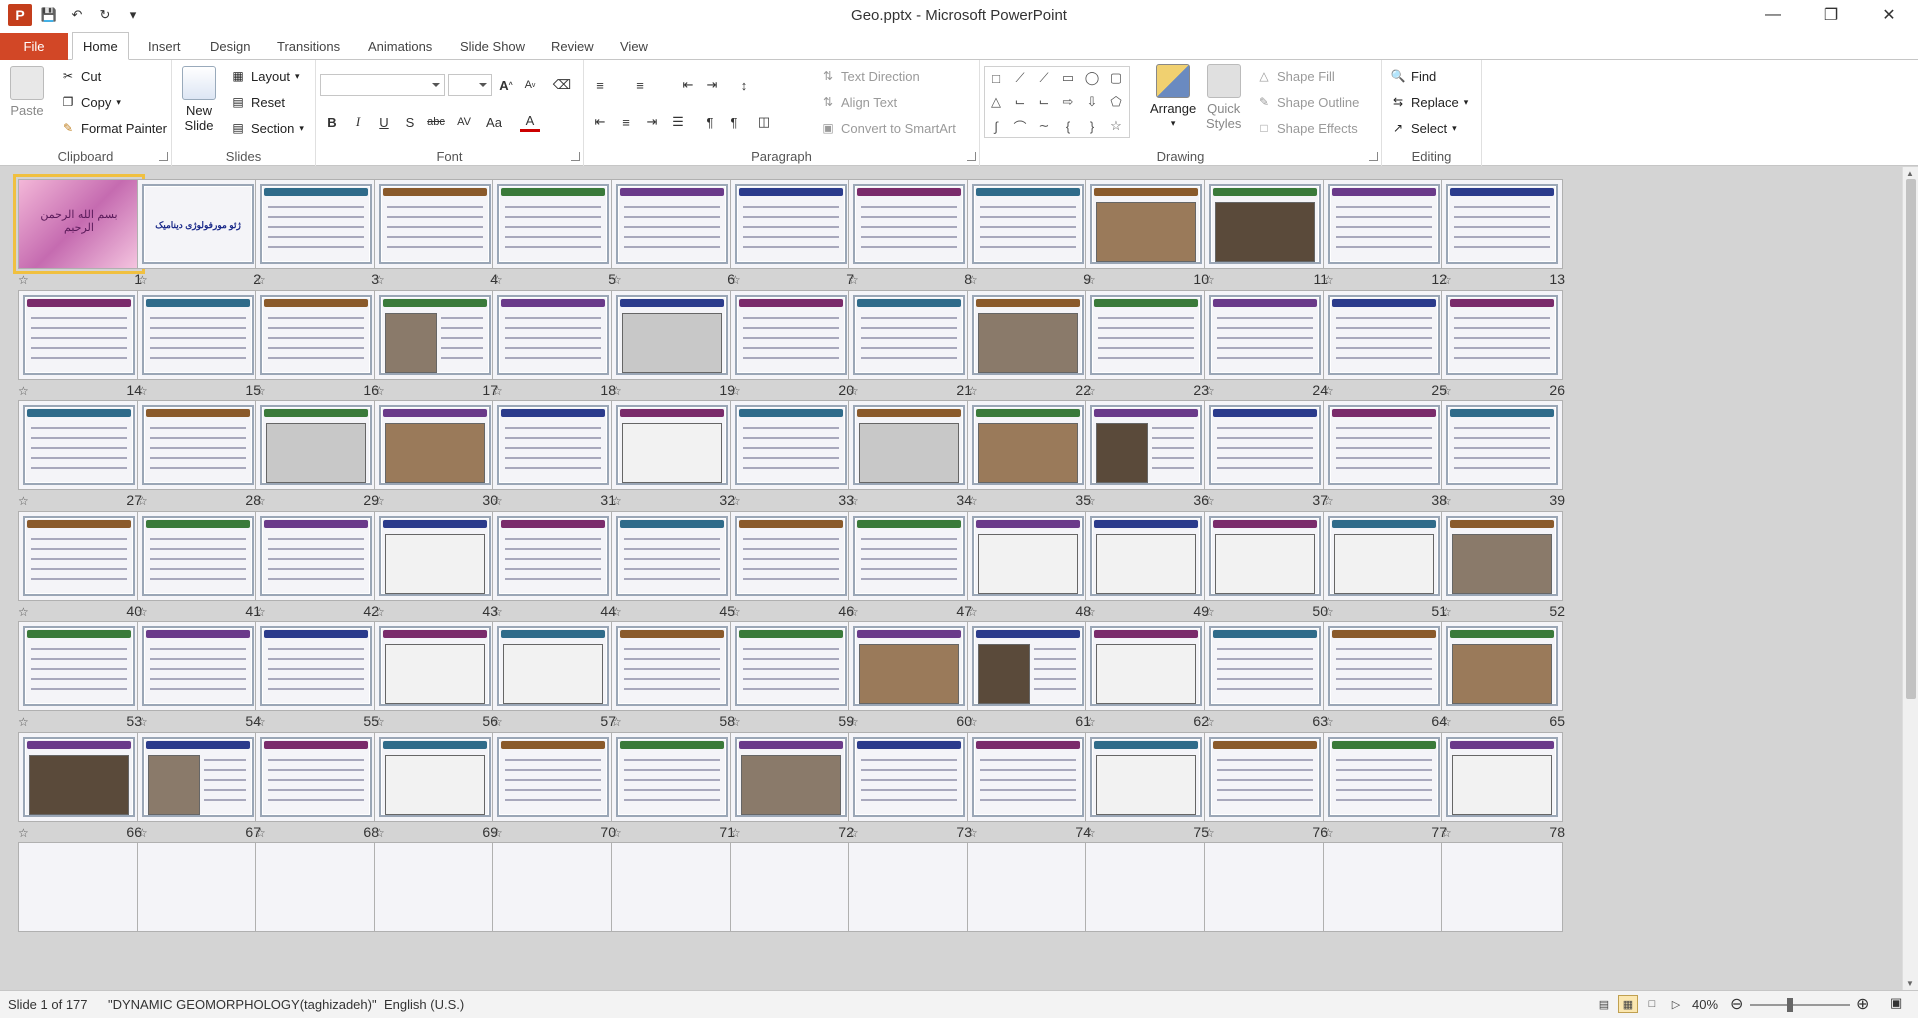  What do you see at coordinates (1652, 1004) in the screenshot?
I see `reading-view-icon: □` at bounding box center [1652, 1004].